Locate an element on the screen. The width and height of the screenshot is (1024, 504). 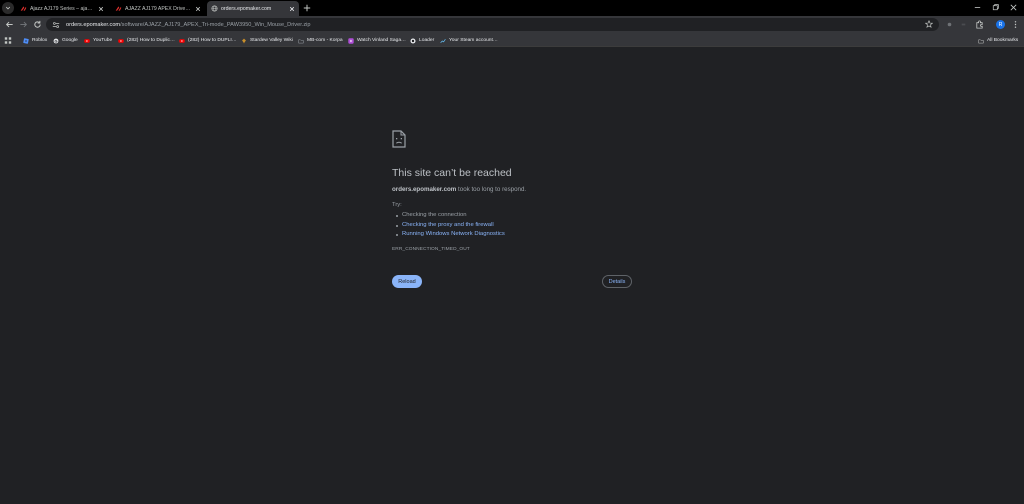
forward-arrow-icon is located at coordinates (23, 24).